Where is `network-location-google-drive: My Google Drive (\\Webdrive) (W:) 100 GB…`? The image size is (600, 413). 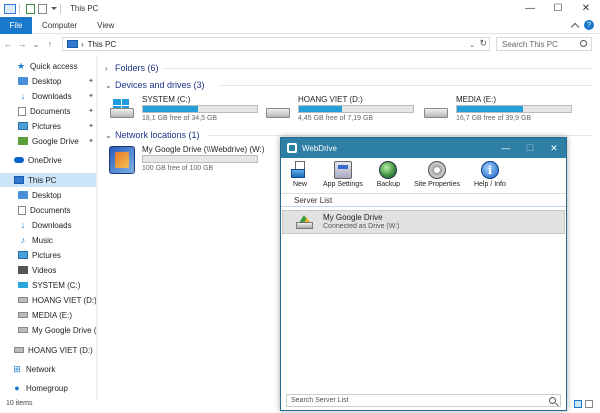 network-location-google-drive: My Google Drive (\\Webdrive) (W:) 100 GB… is located at coordinates (195, 160).